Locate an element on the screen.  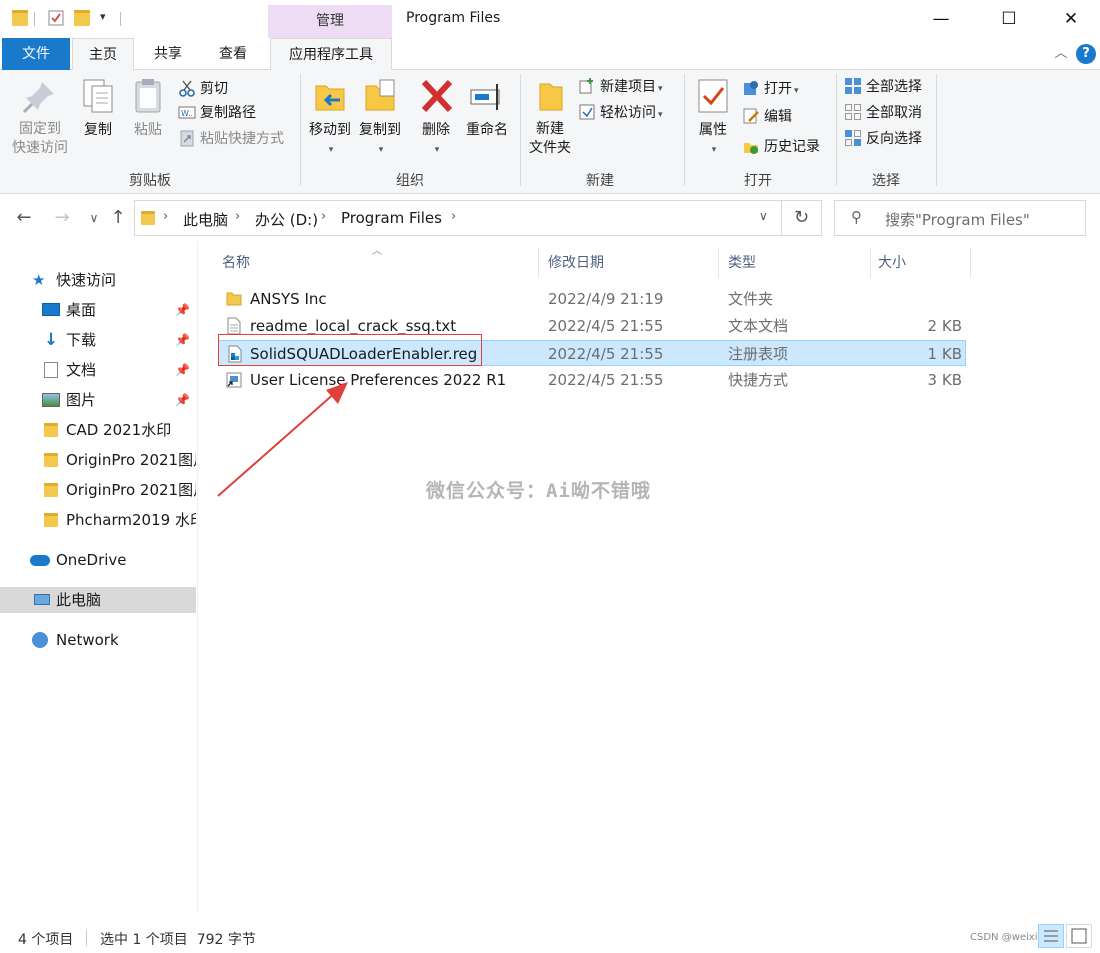
text-file-icon is located at coordinates (234, 326).